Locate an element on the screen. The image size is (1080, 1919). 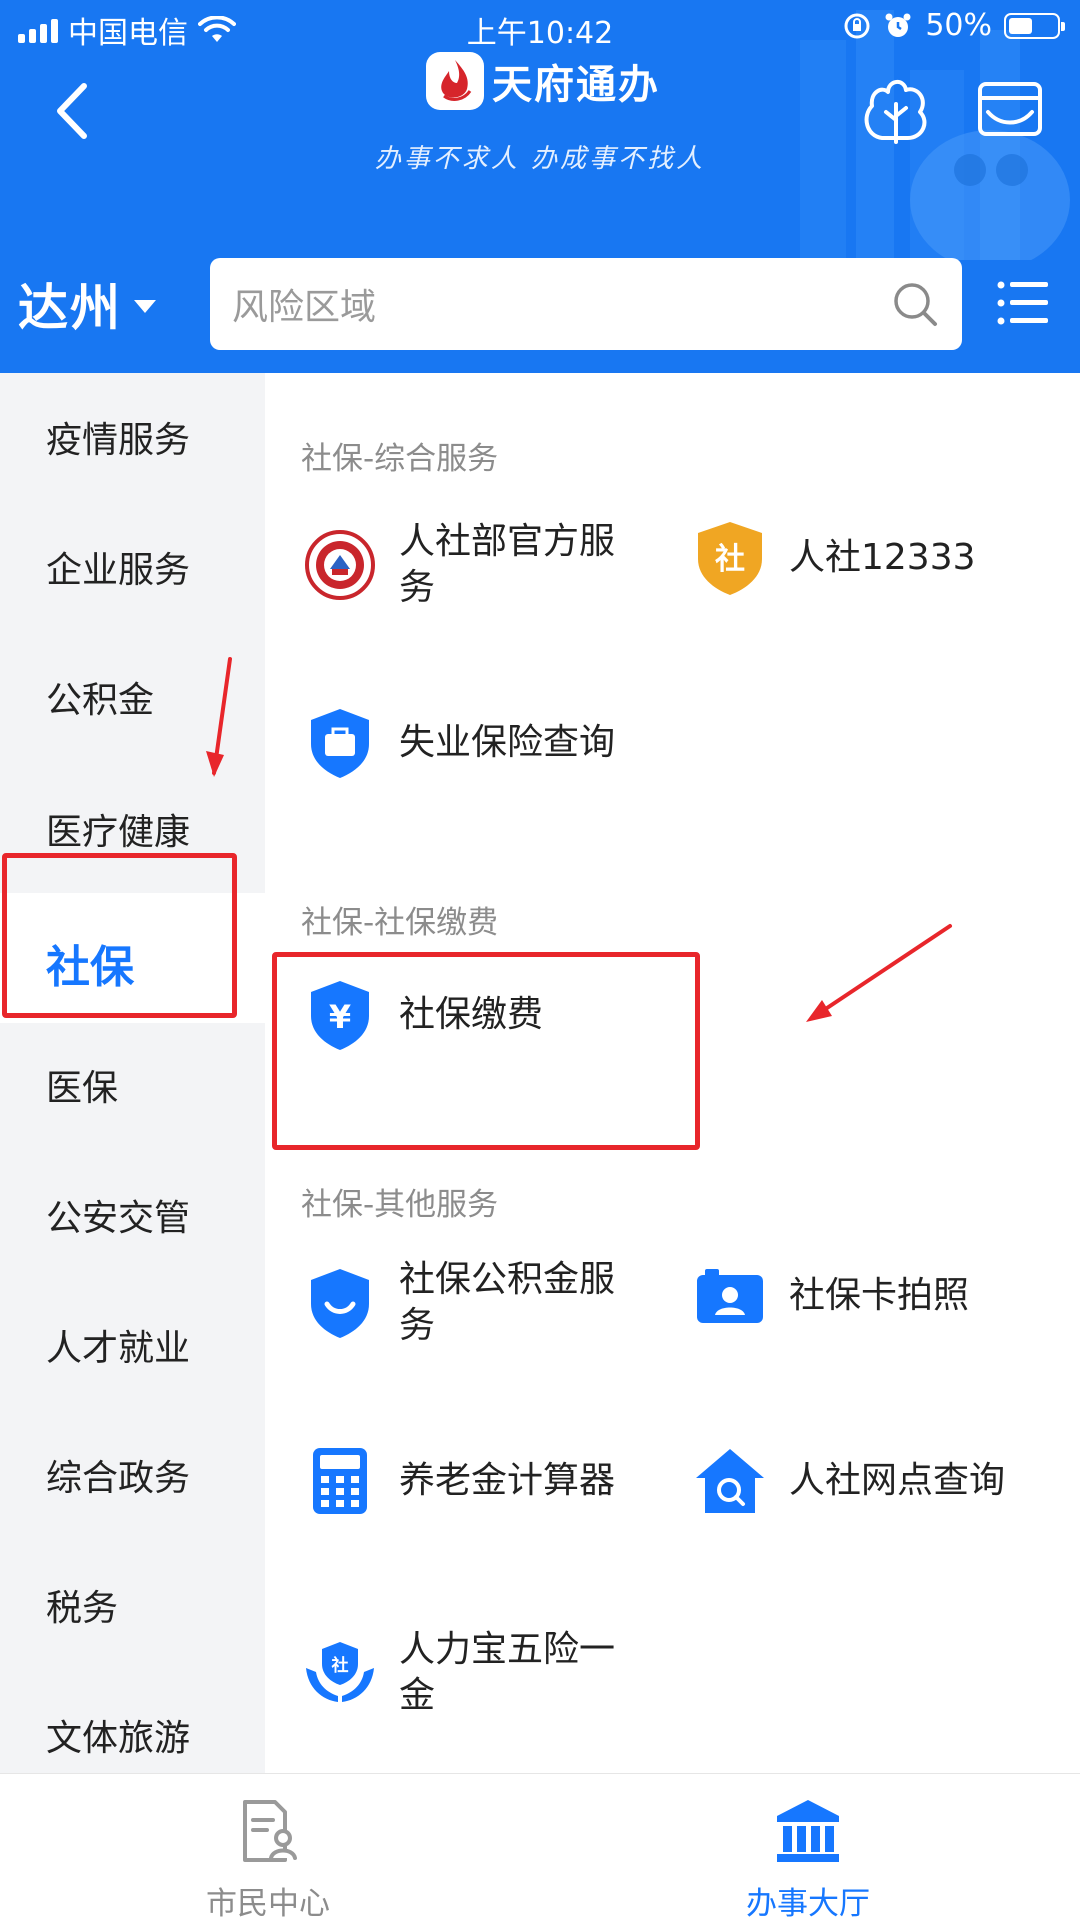
bottom-tab-bar: 市民中心 办事大厅 is located at coordinates (540, 1846).